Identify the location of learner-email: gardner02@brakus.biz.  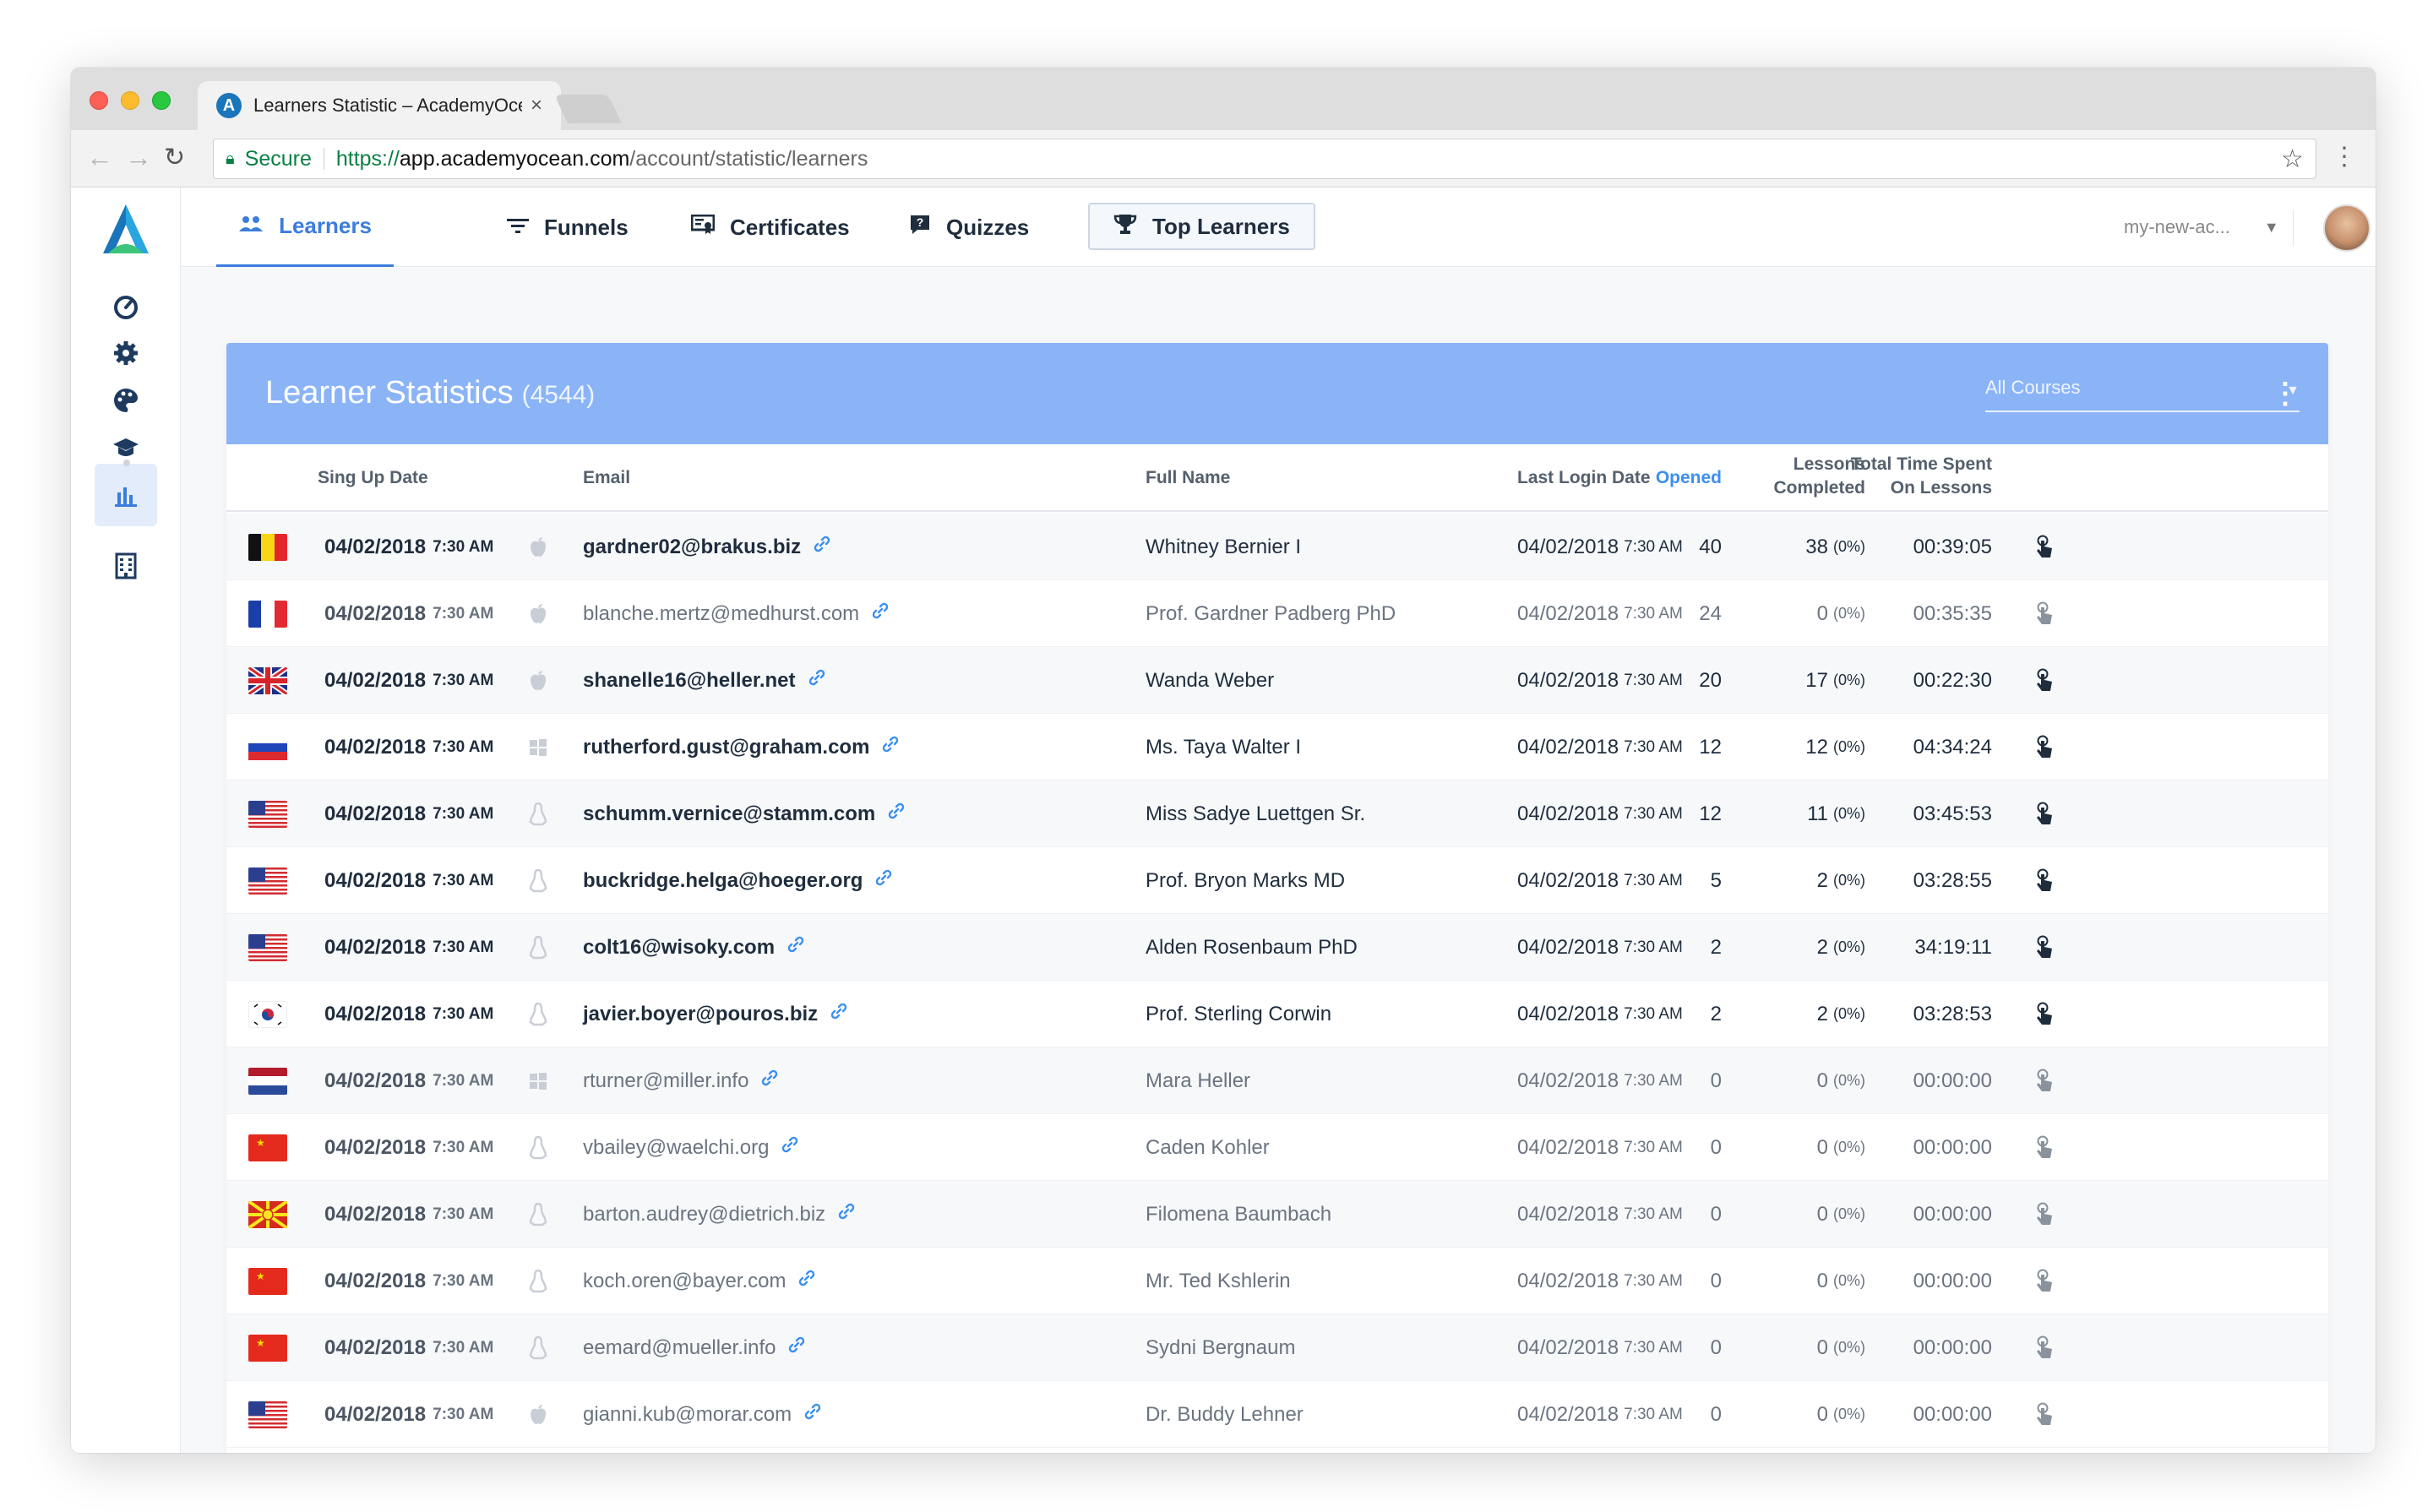
(707, 547).